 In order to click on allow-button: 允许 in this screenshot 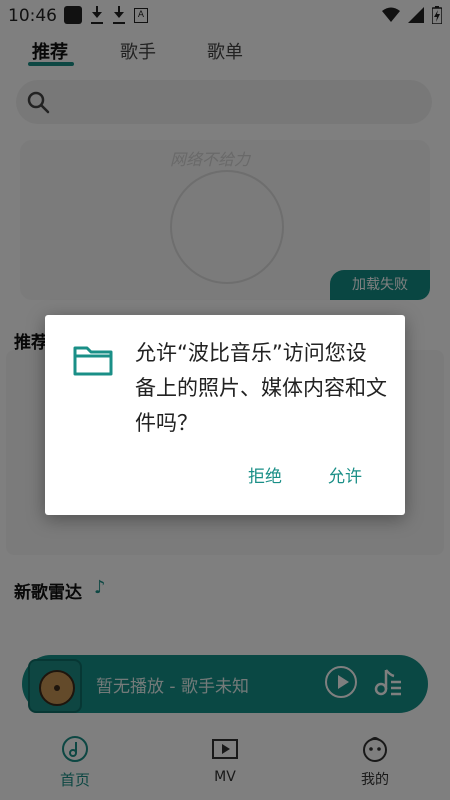, I will do `click(345, 474)`.